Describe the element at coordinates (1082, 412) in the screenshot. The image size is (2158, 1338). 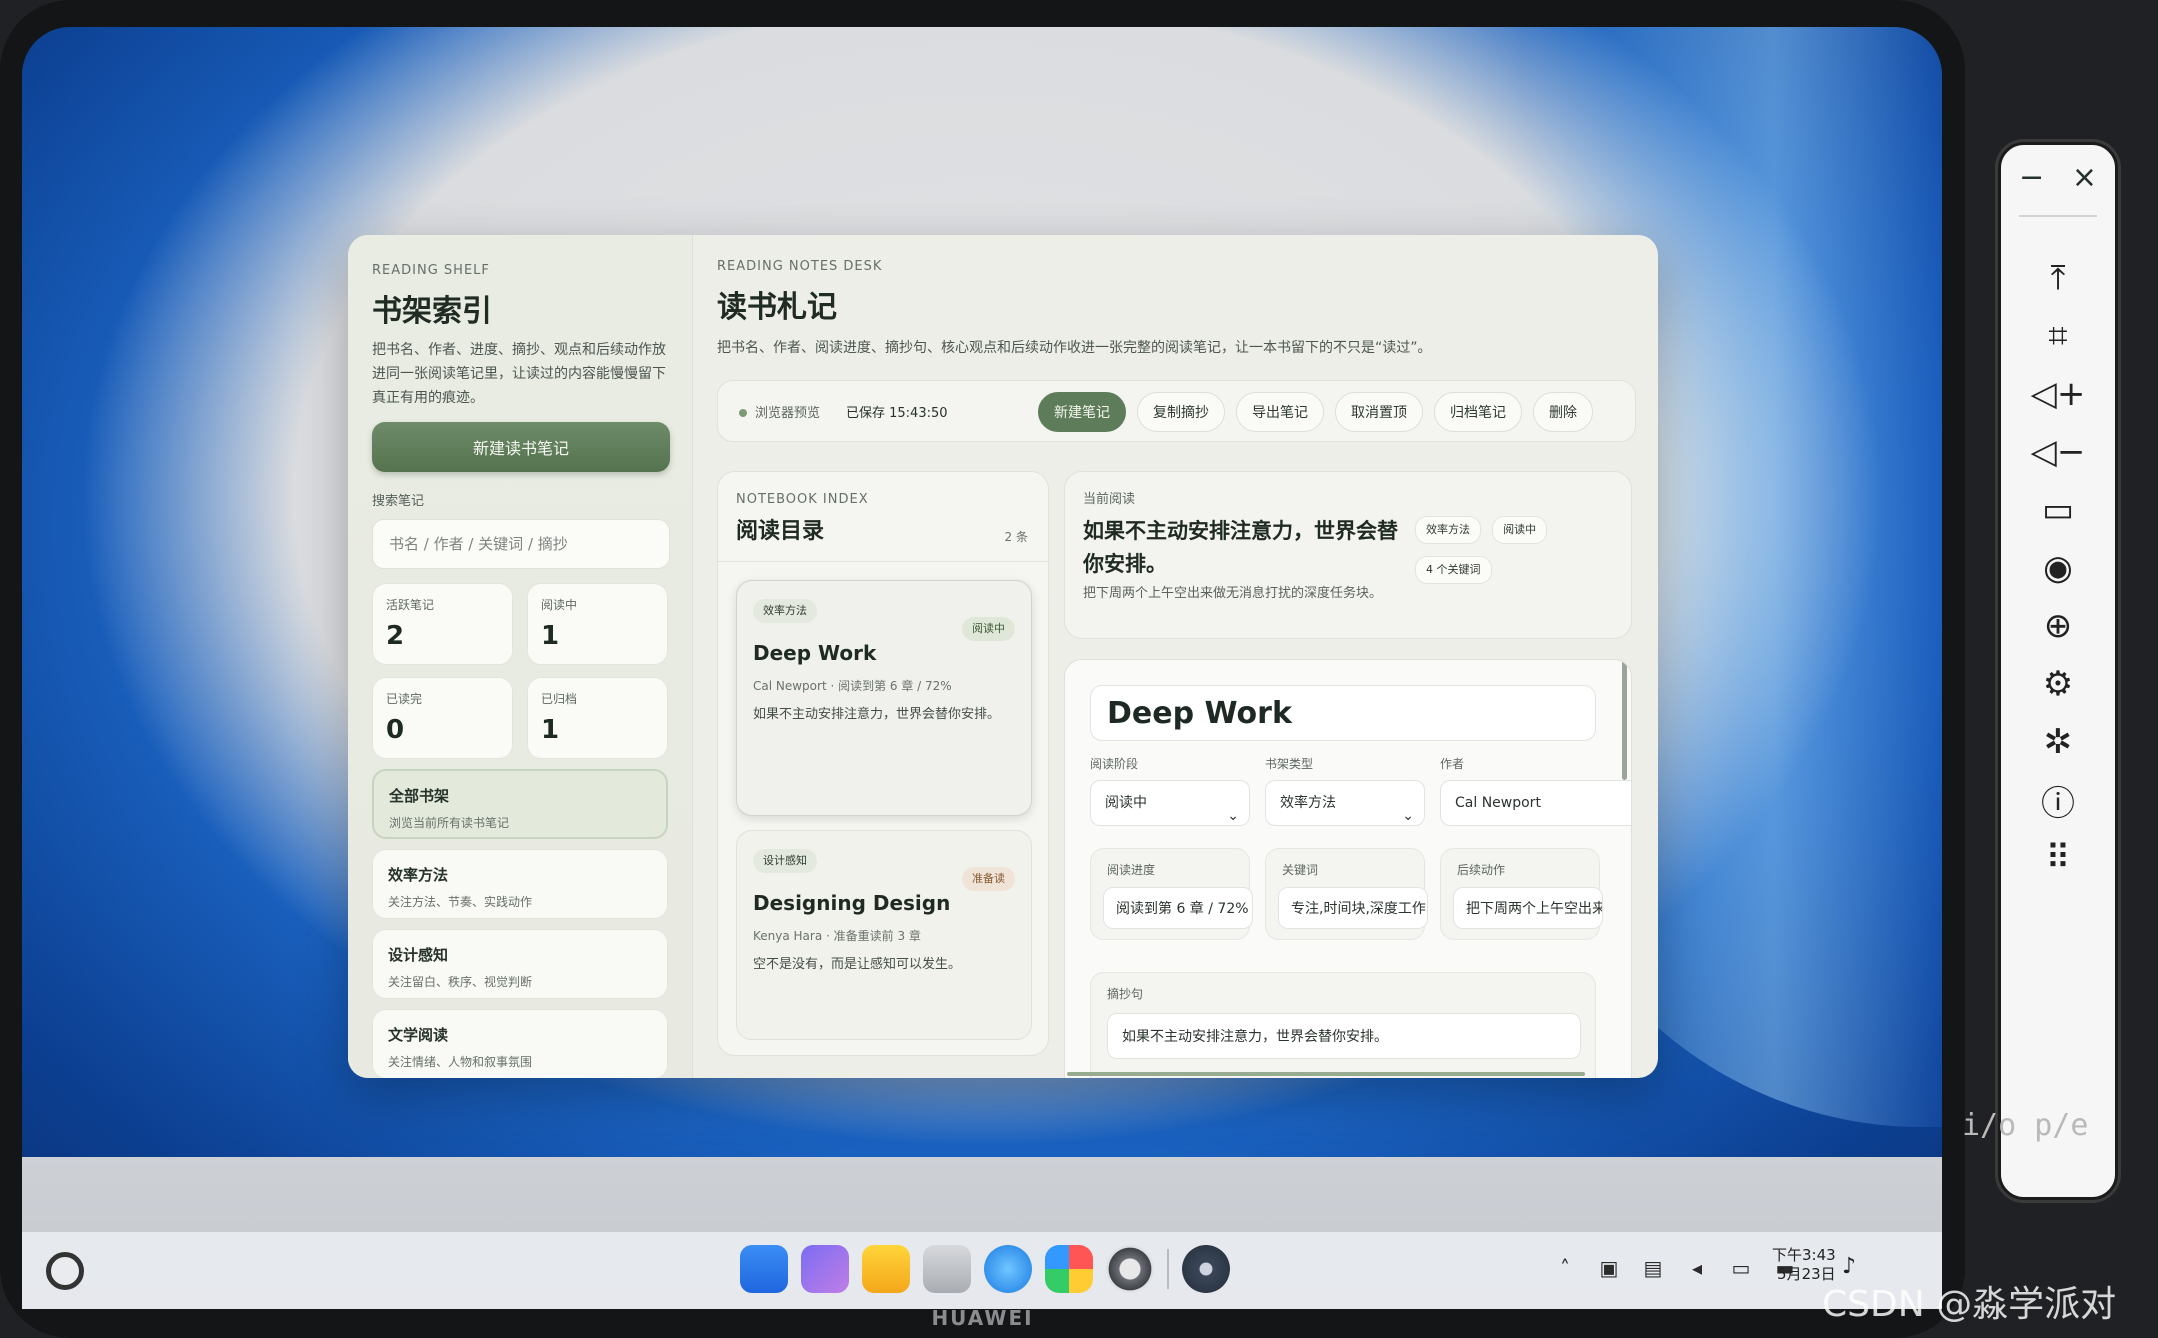
I see `new-note-button: 新建笔记` at that location.